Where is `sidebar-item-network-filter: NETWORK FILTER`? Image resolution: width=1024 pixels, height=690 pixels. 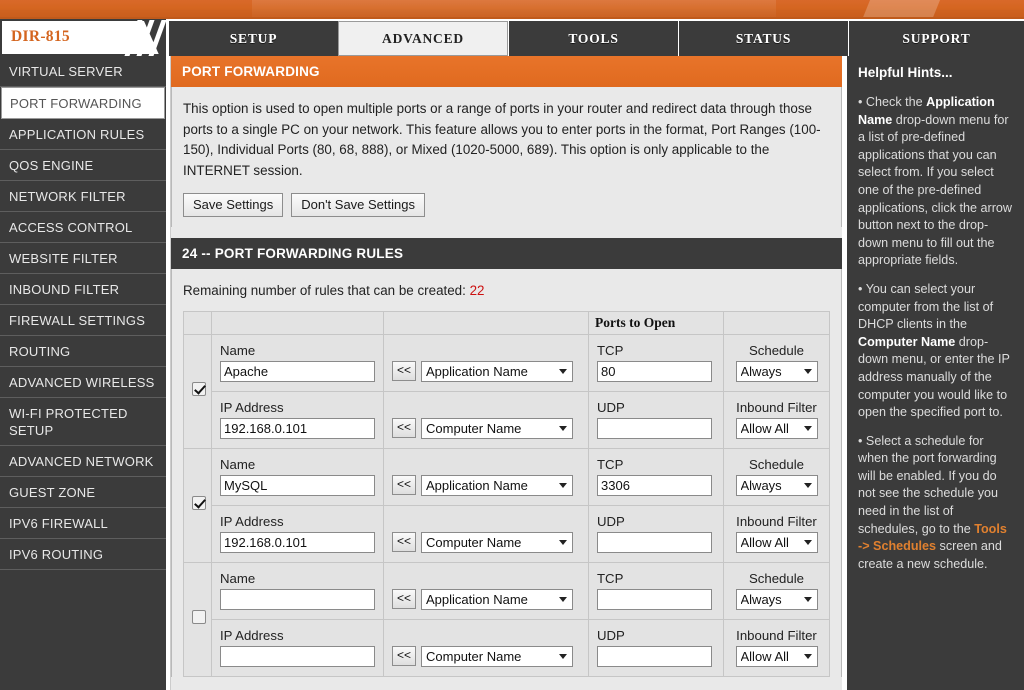 sidebar-item-network-filter: NETWORK FILTER is located at coordinates (83, 196).